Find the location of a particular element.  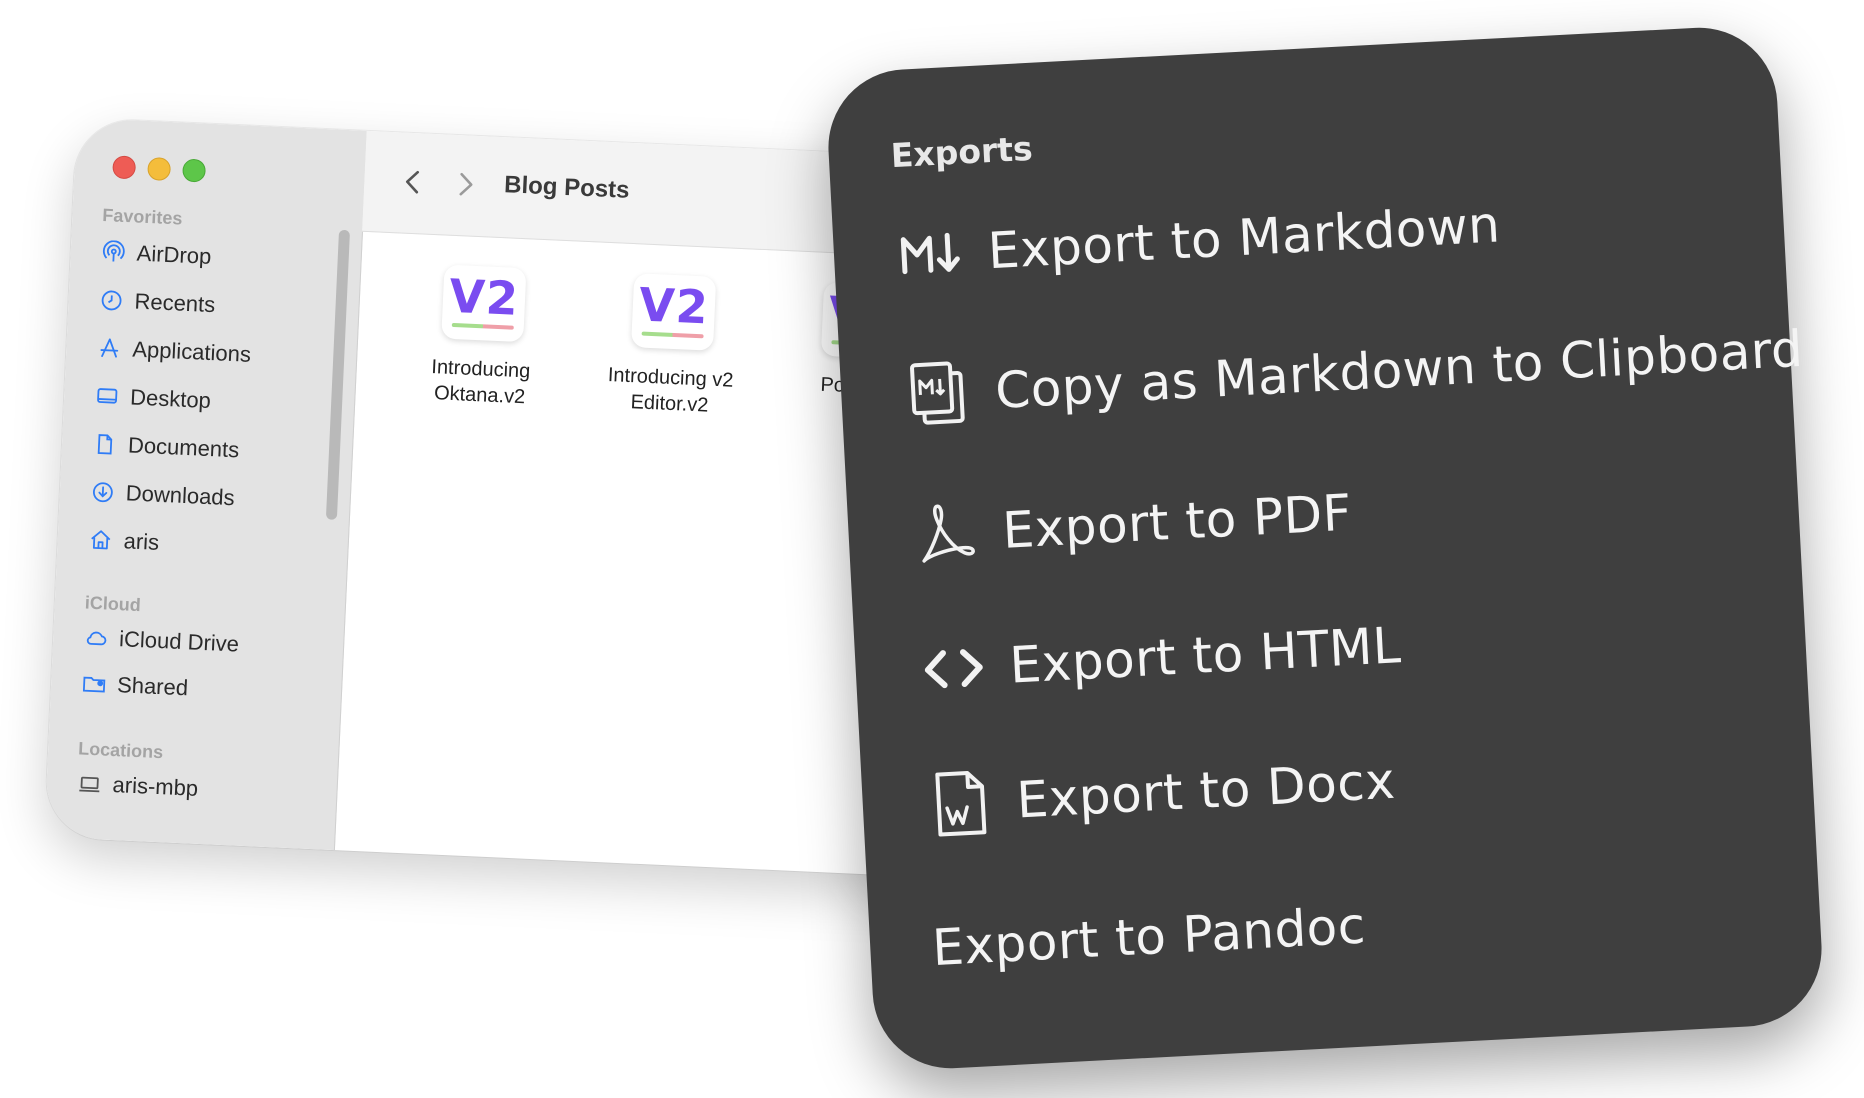

laptop-icon is located at coordinates (89, 783).